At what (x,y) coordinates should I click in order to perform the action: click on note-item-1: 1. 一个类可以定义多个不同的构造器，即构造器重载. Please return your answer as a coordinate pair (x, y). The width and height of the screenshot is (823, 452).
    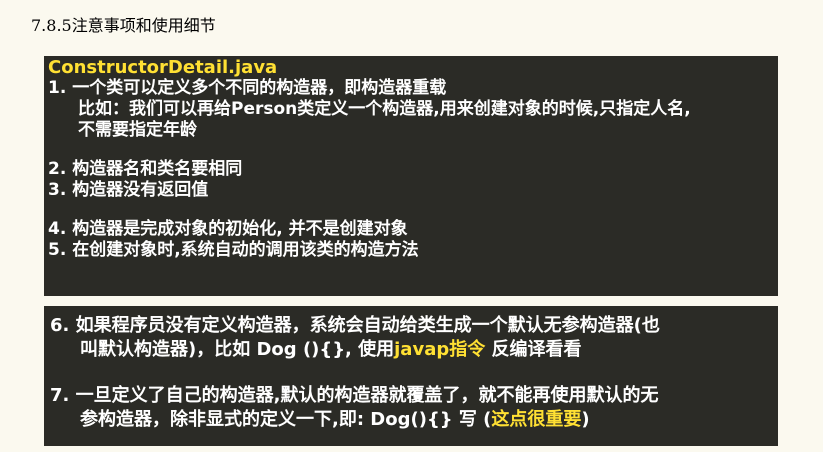
    Looking at the image, I should click on (247, 88).